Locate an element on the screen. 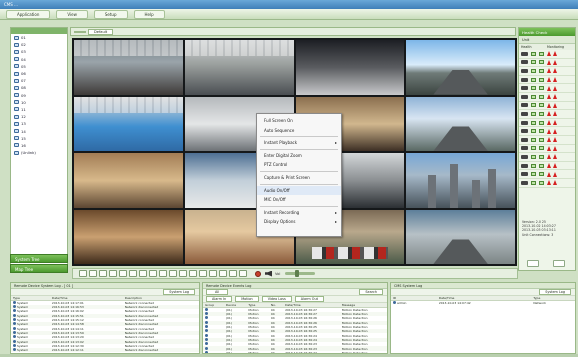 This screenshot has width=578, height=357. video-tab-default: Default is located at coordinates (101, 31).